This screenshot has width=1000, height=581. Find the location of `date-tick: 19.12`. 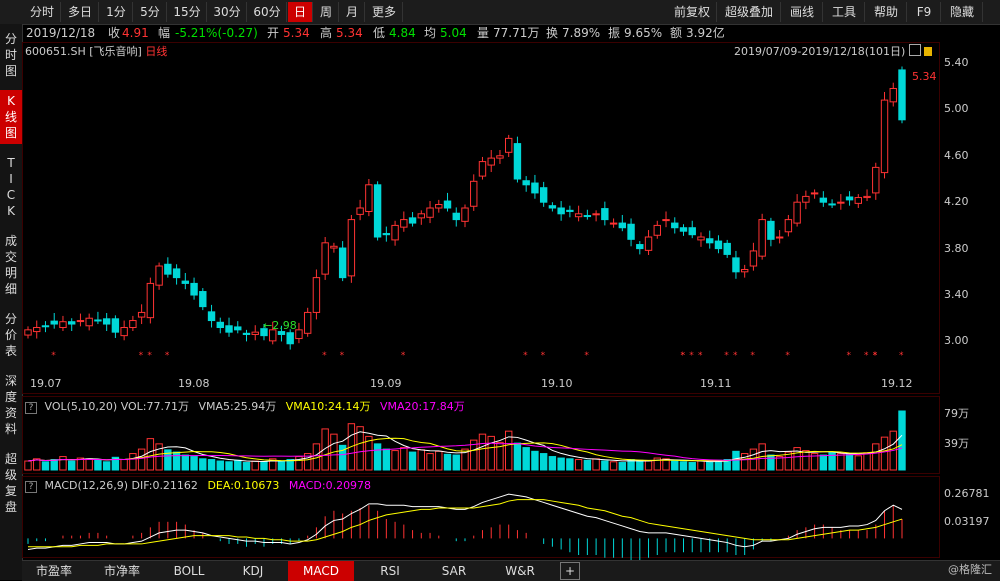

date-tick: 19.12 is located at coordinates (897, 383).